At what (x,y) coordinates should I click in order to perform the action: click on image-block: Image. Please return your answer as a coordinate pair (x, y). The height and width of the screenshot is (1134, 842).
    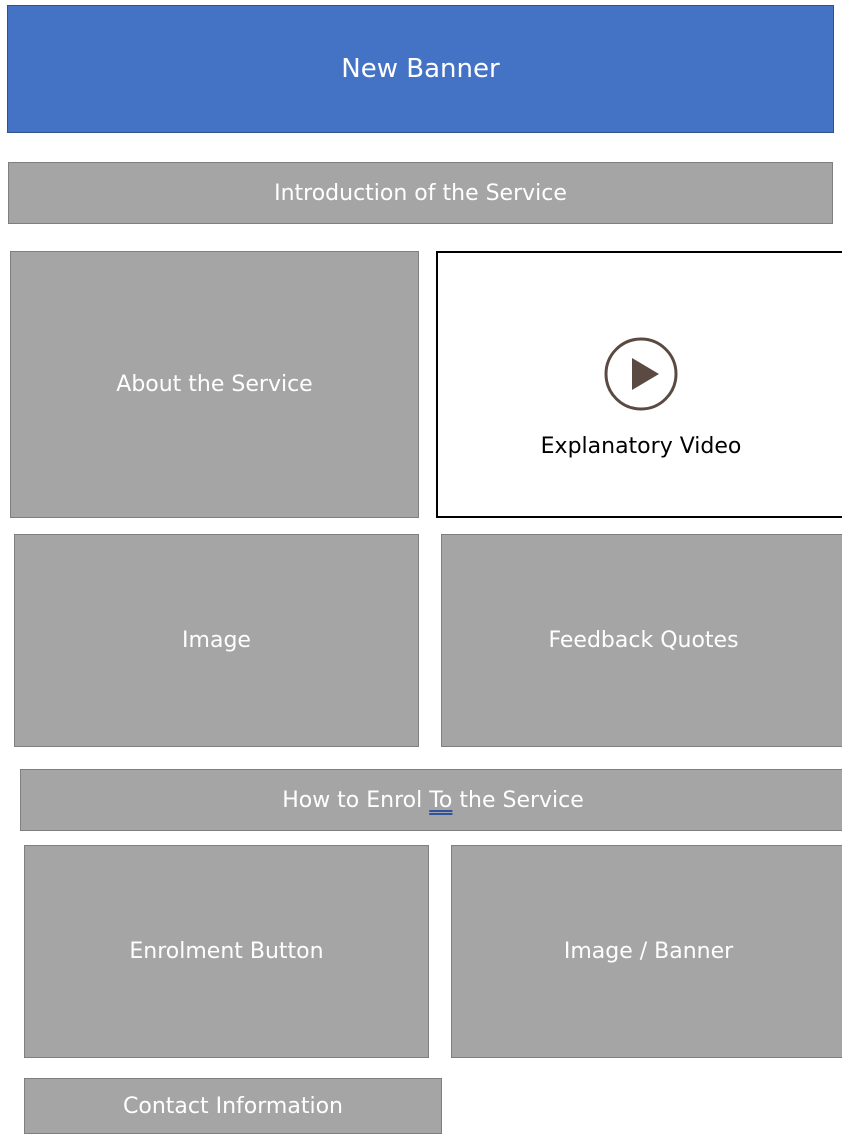
    Looking at the image, I should click on (216, 640).